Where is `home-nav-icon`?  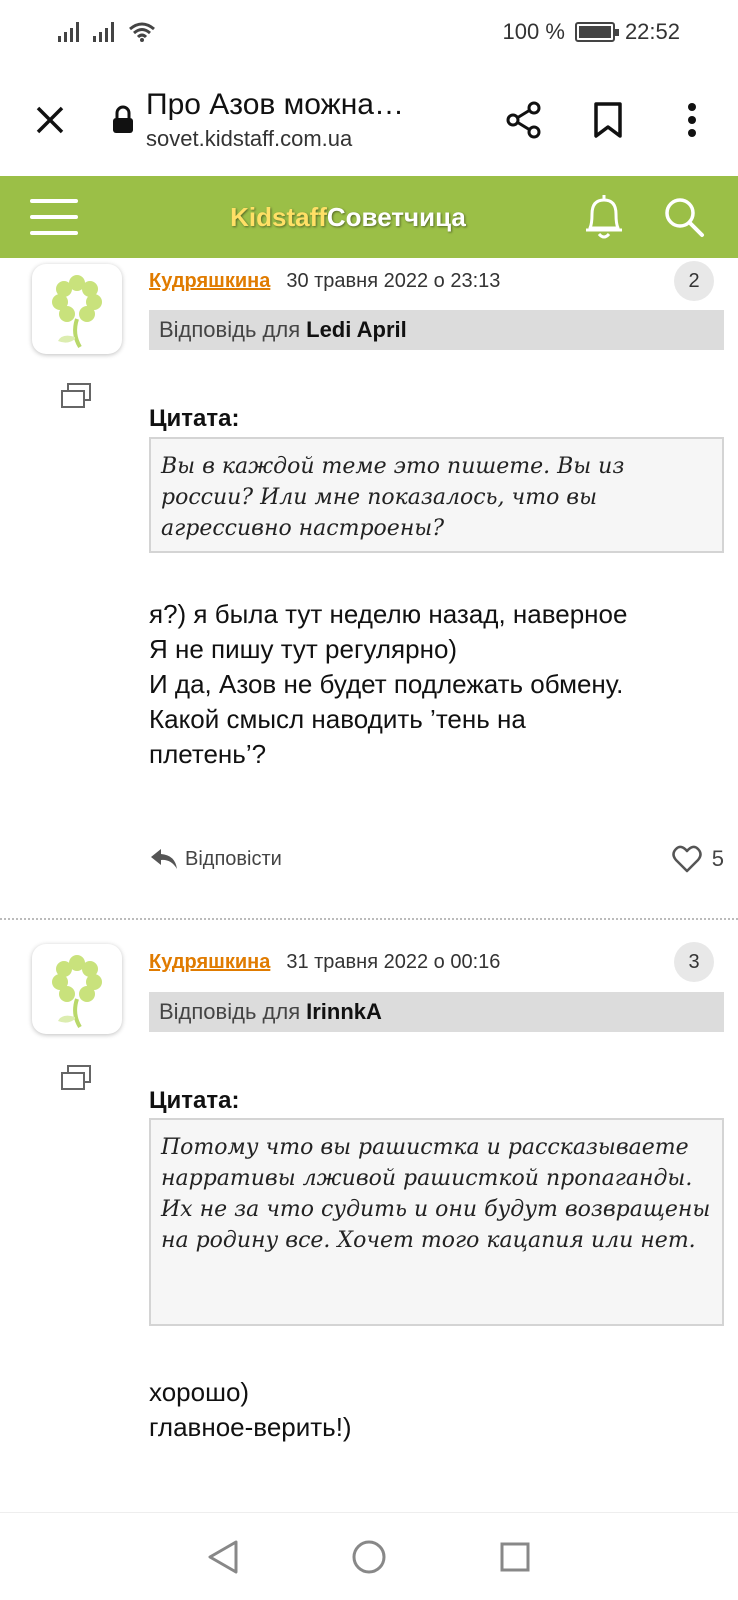
home-nav-icon is located at coordinates (369, 1557).